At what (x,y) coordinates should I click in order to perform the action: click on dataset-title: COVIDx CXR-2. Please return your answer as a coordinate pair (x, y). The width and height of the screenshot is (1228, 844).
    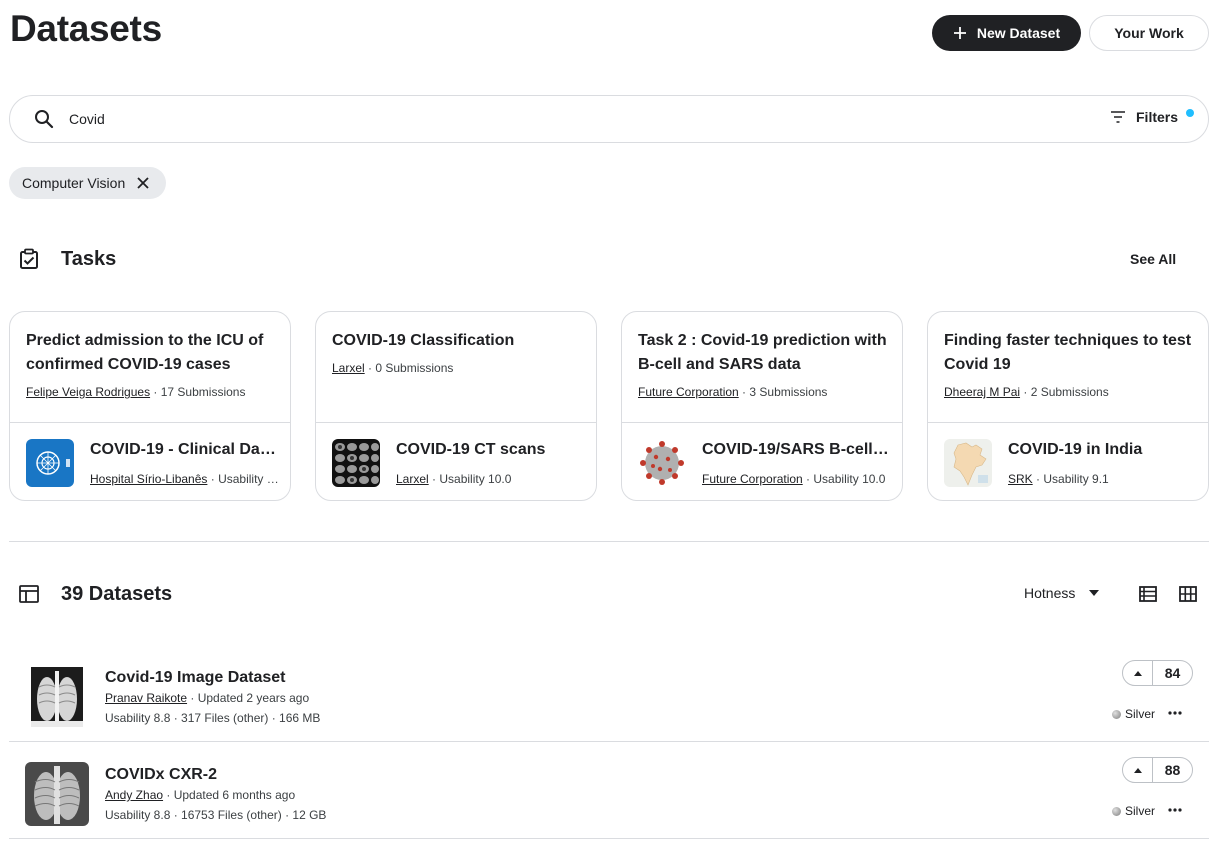
    Looking at the image, I should click on (161, 775).